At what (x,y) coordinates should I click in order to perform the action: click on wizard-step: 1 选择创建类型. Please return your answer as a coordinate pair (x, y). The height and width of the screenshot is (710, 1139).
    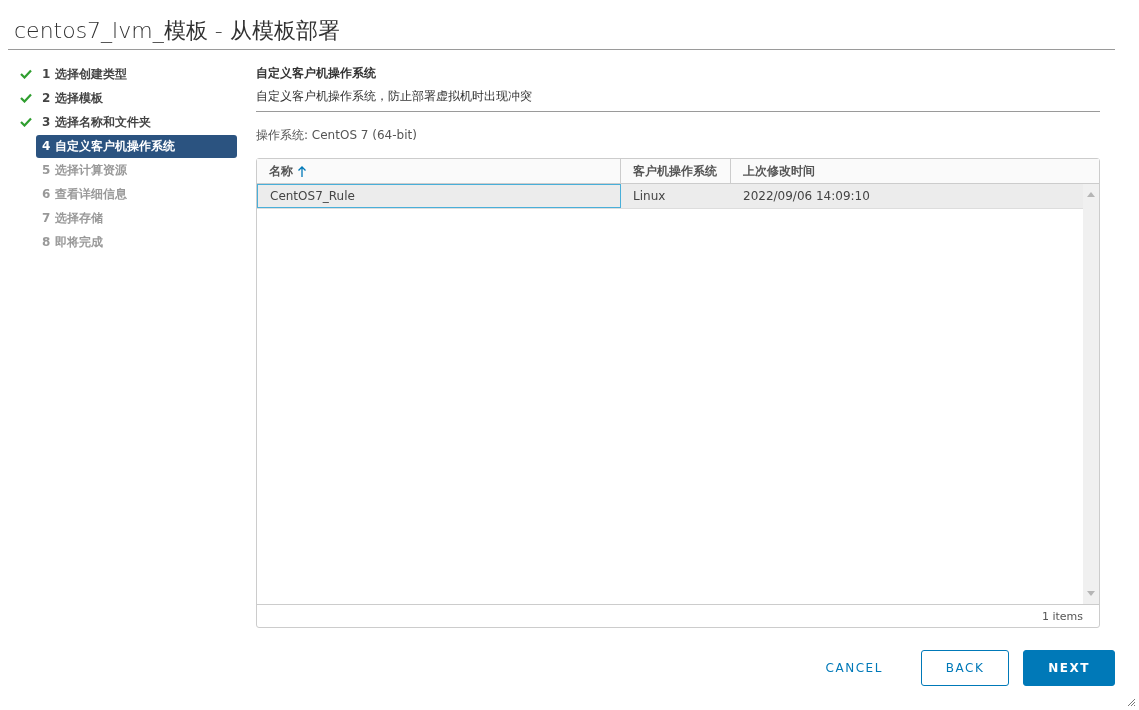
    Looking at the image, I should click on (136, 74).